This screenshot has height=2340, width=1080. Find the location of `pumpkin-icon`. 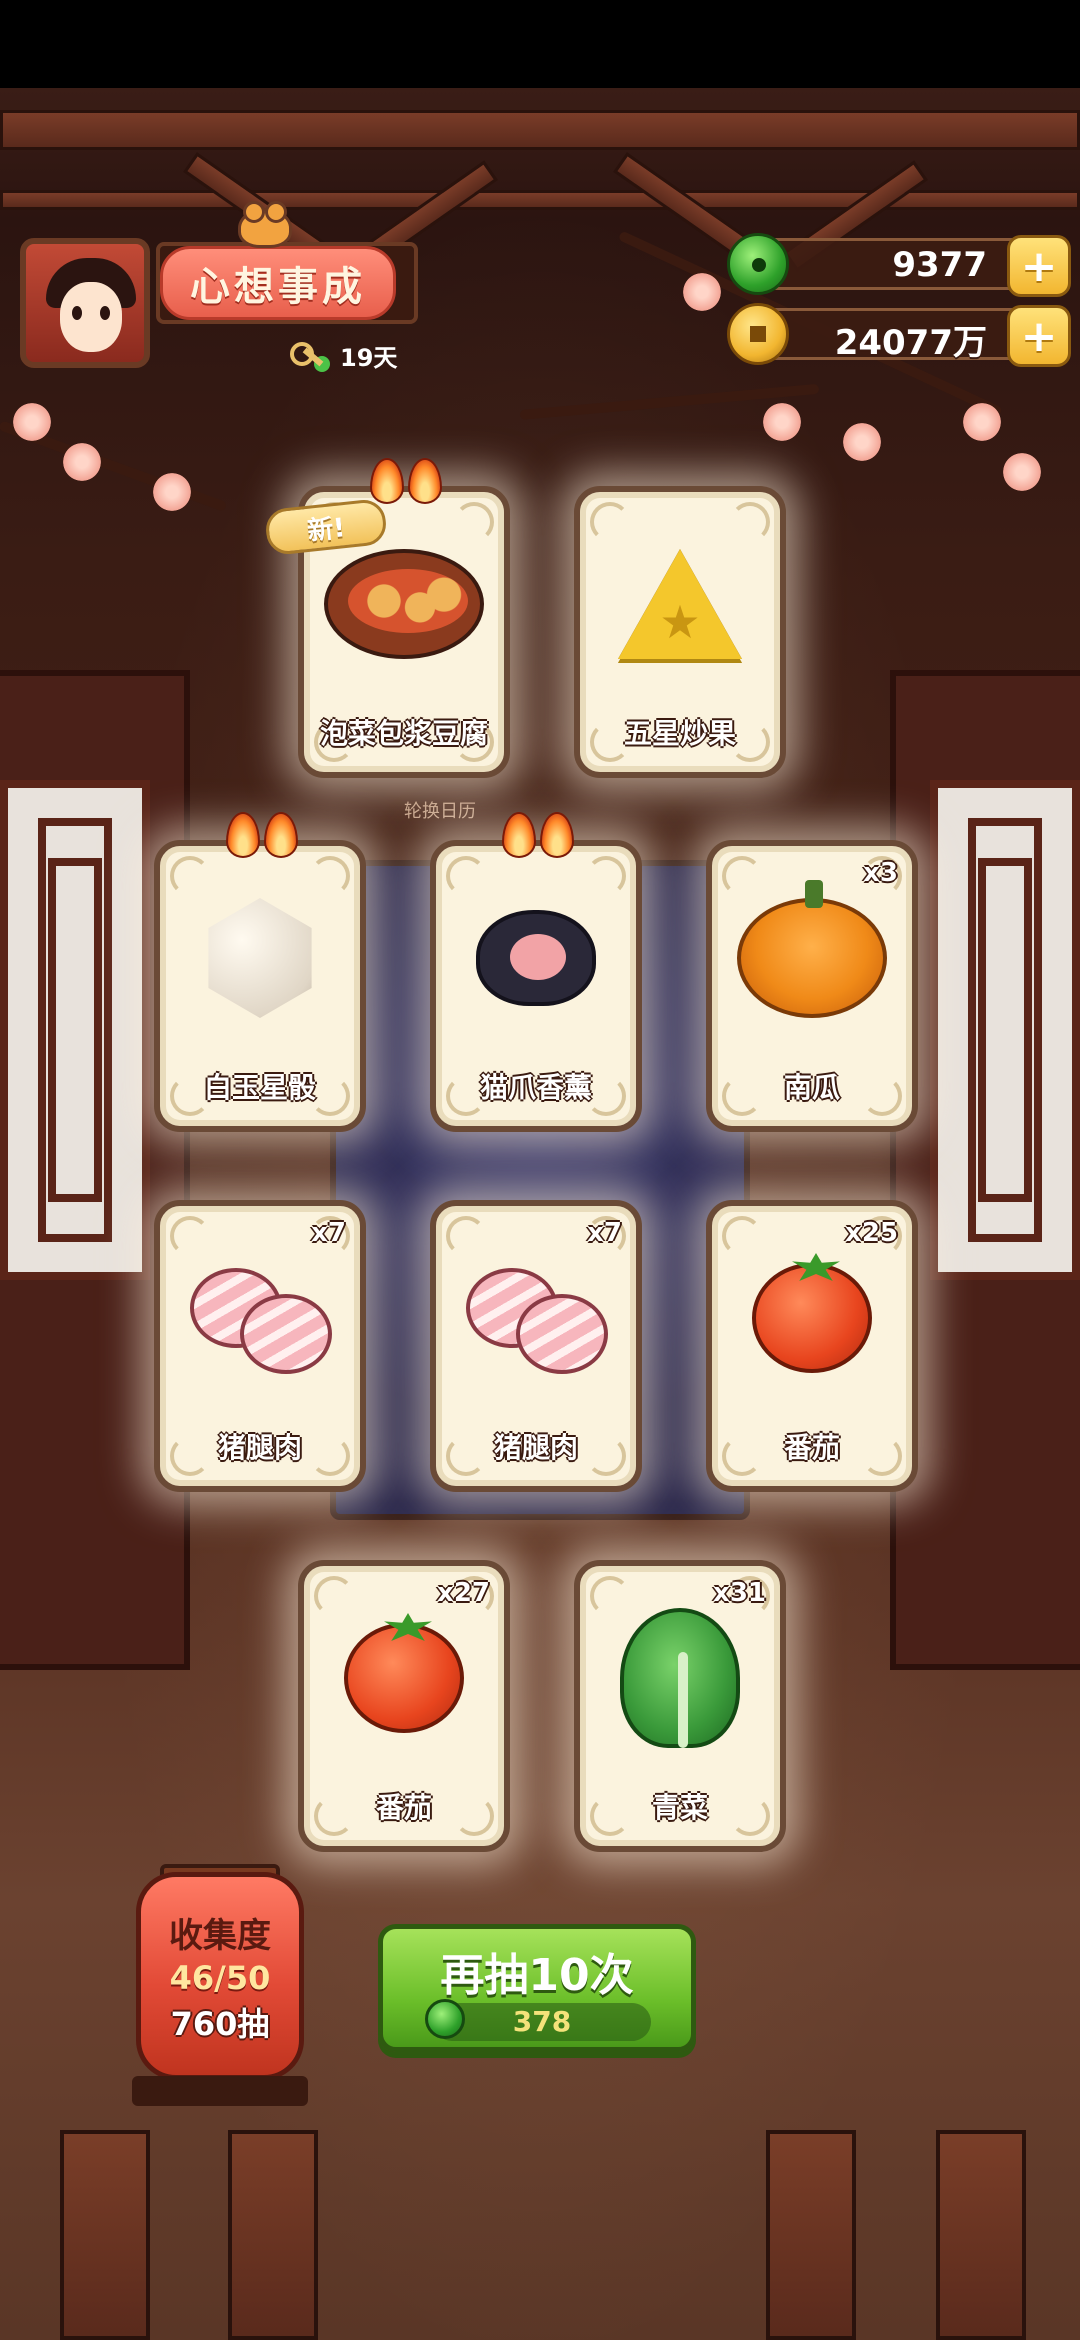

pumpkin-icon is located at coordinates (812, 949).